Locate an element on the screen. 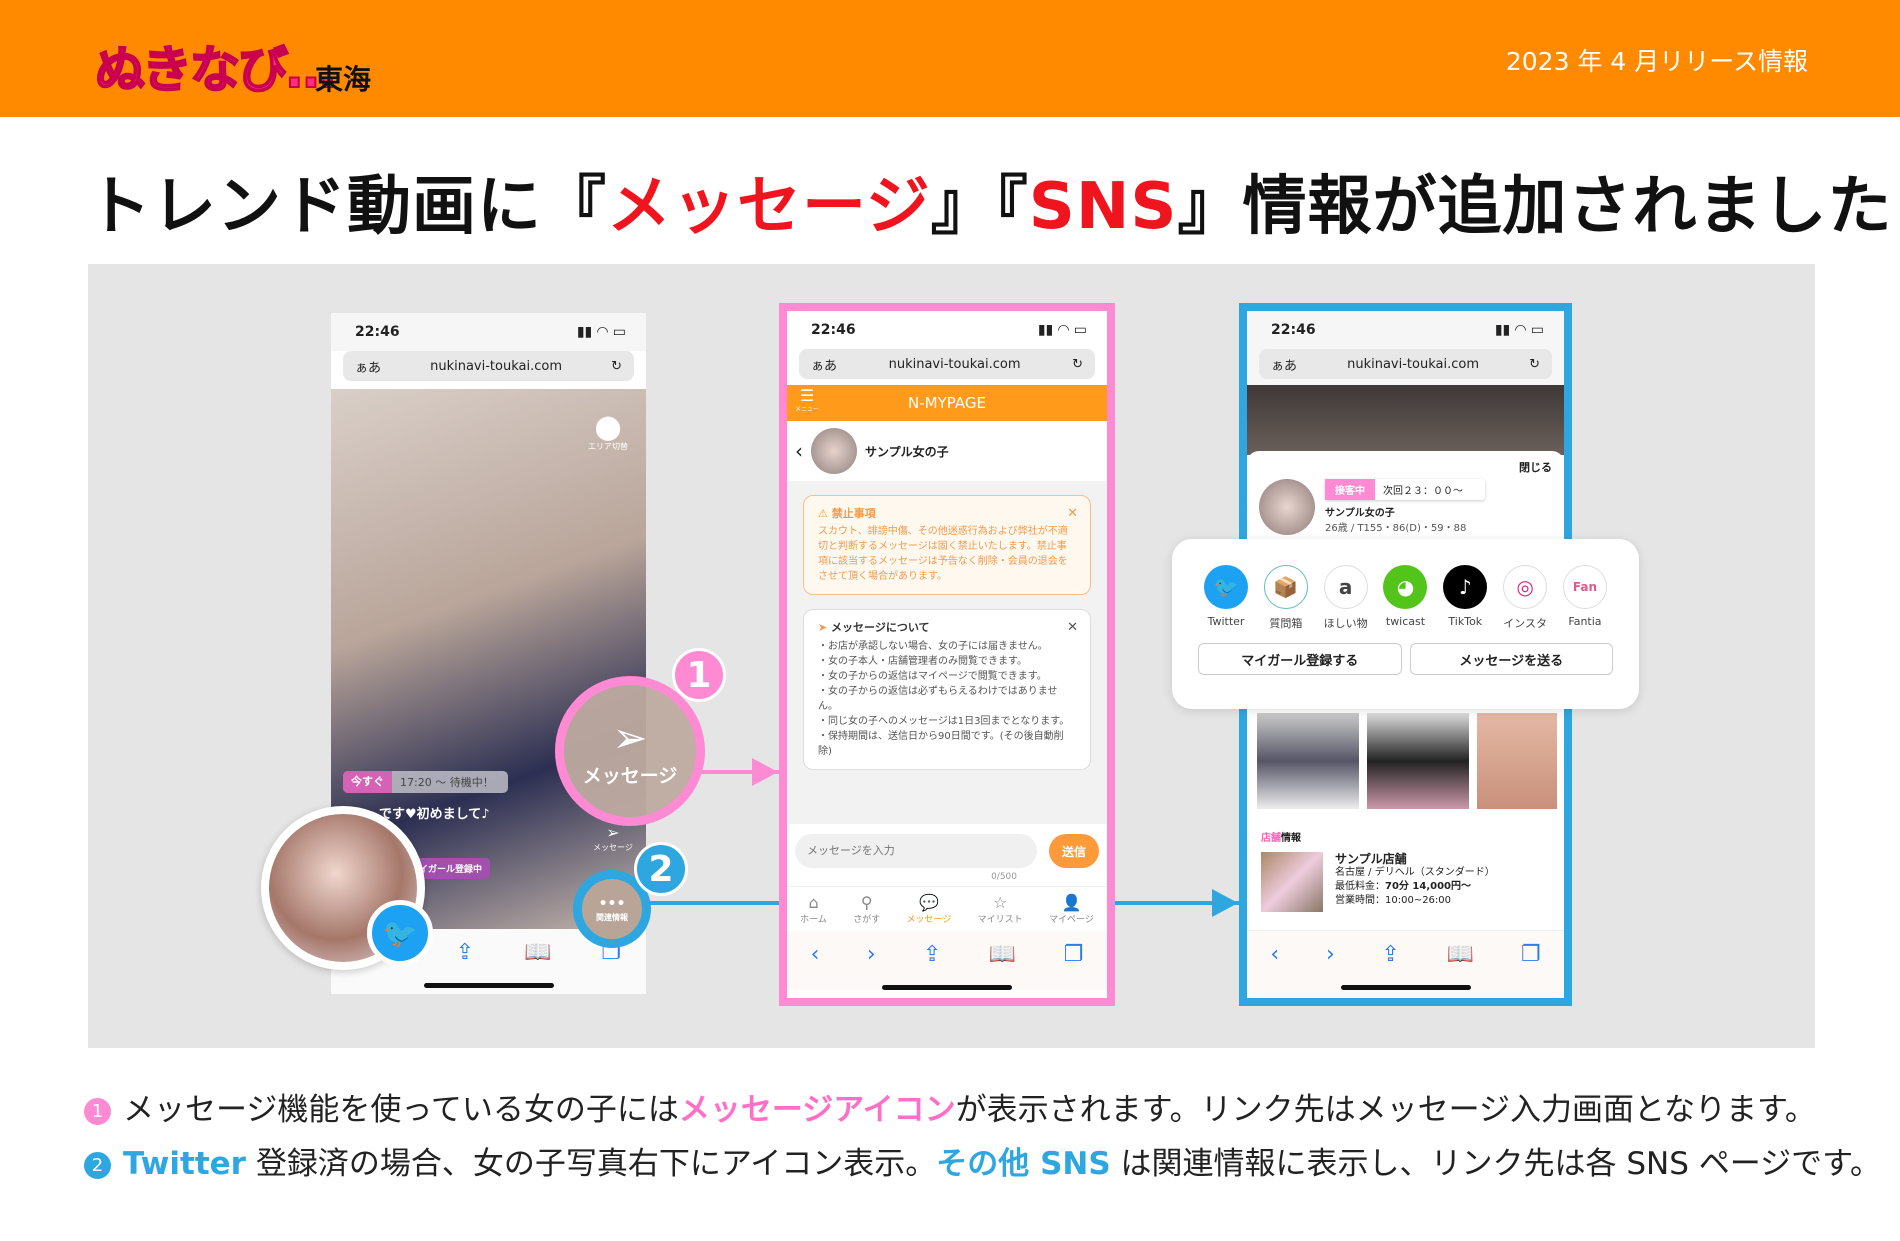  release-info: 2023 年 4 月リリース情報 is located at coordinates (1656, 61).